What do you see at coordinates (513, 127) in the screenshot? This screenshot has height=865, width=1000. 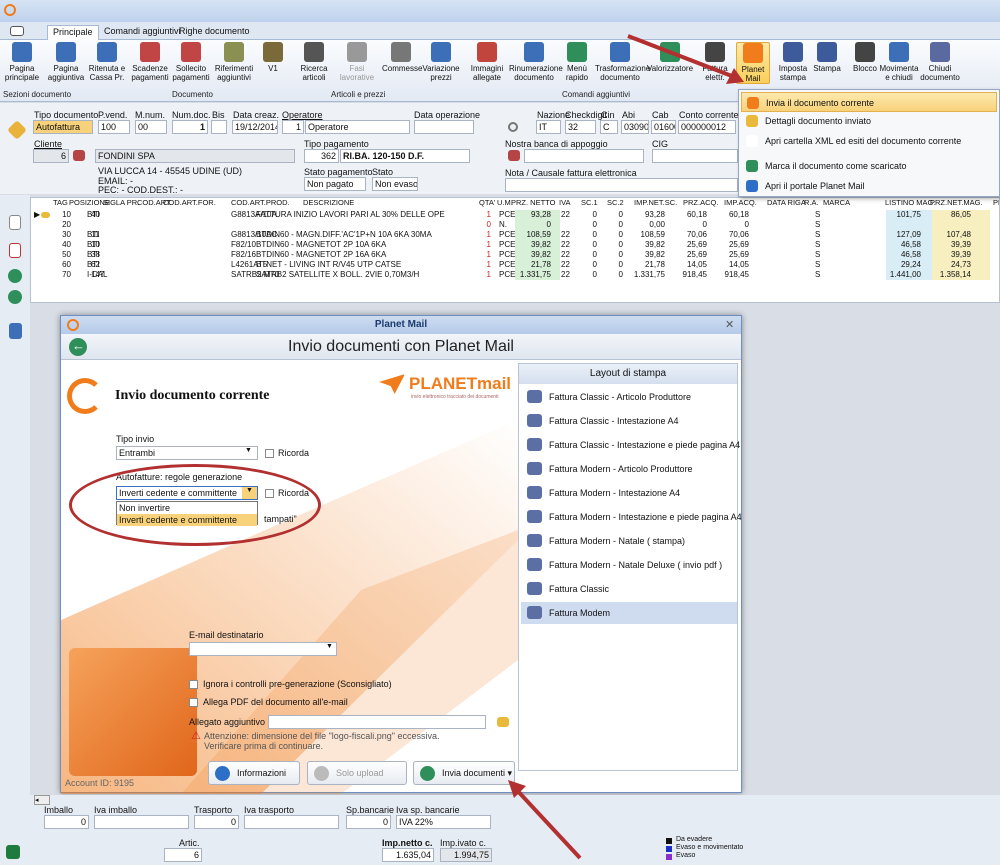 I see `key-icon` at bounding box center [513, 127].